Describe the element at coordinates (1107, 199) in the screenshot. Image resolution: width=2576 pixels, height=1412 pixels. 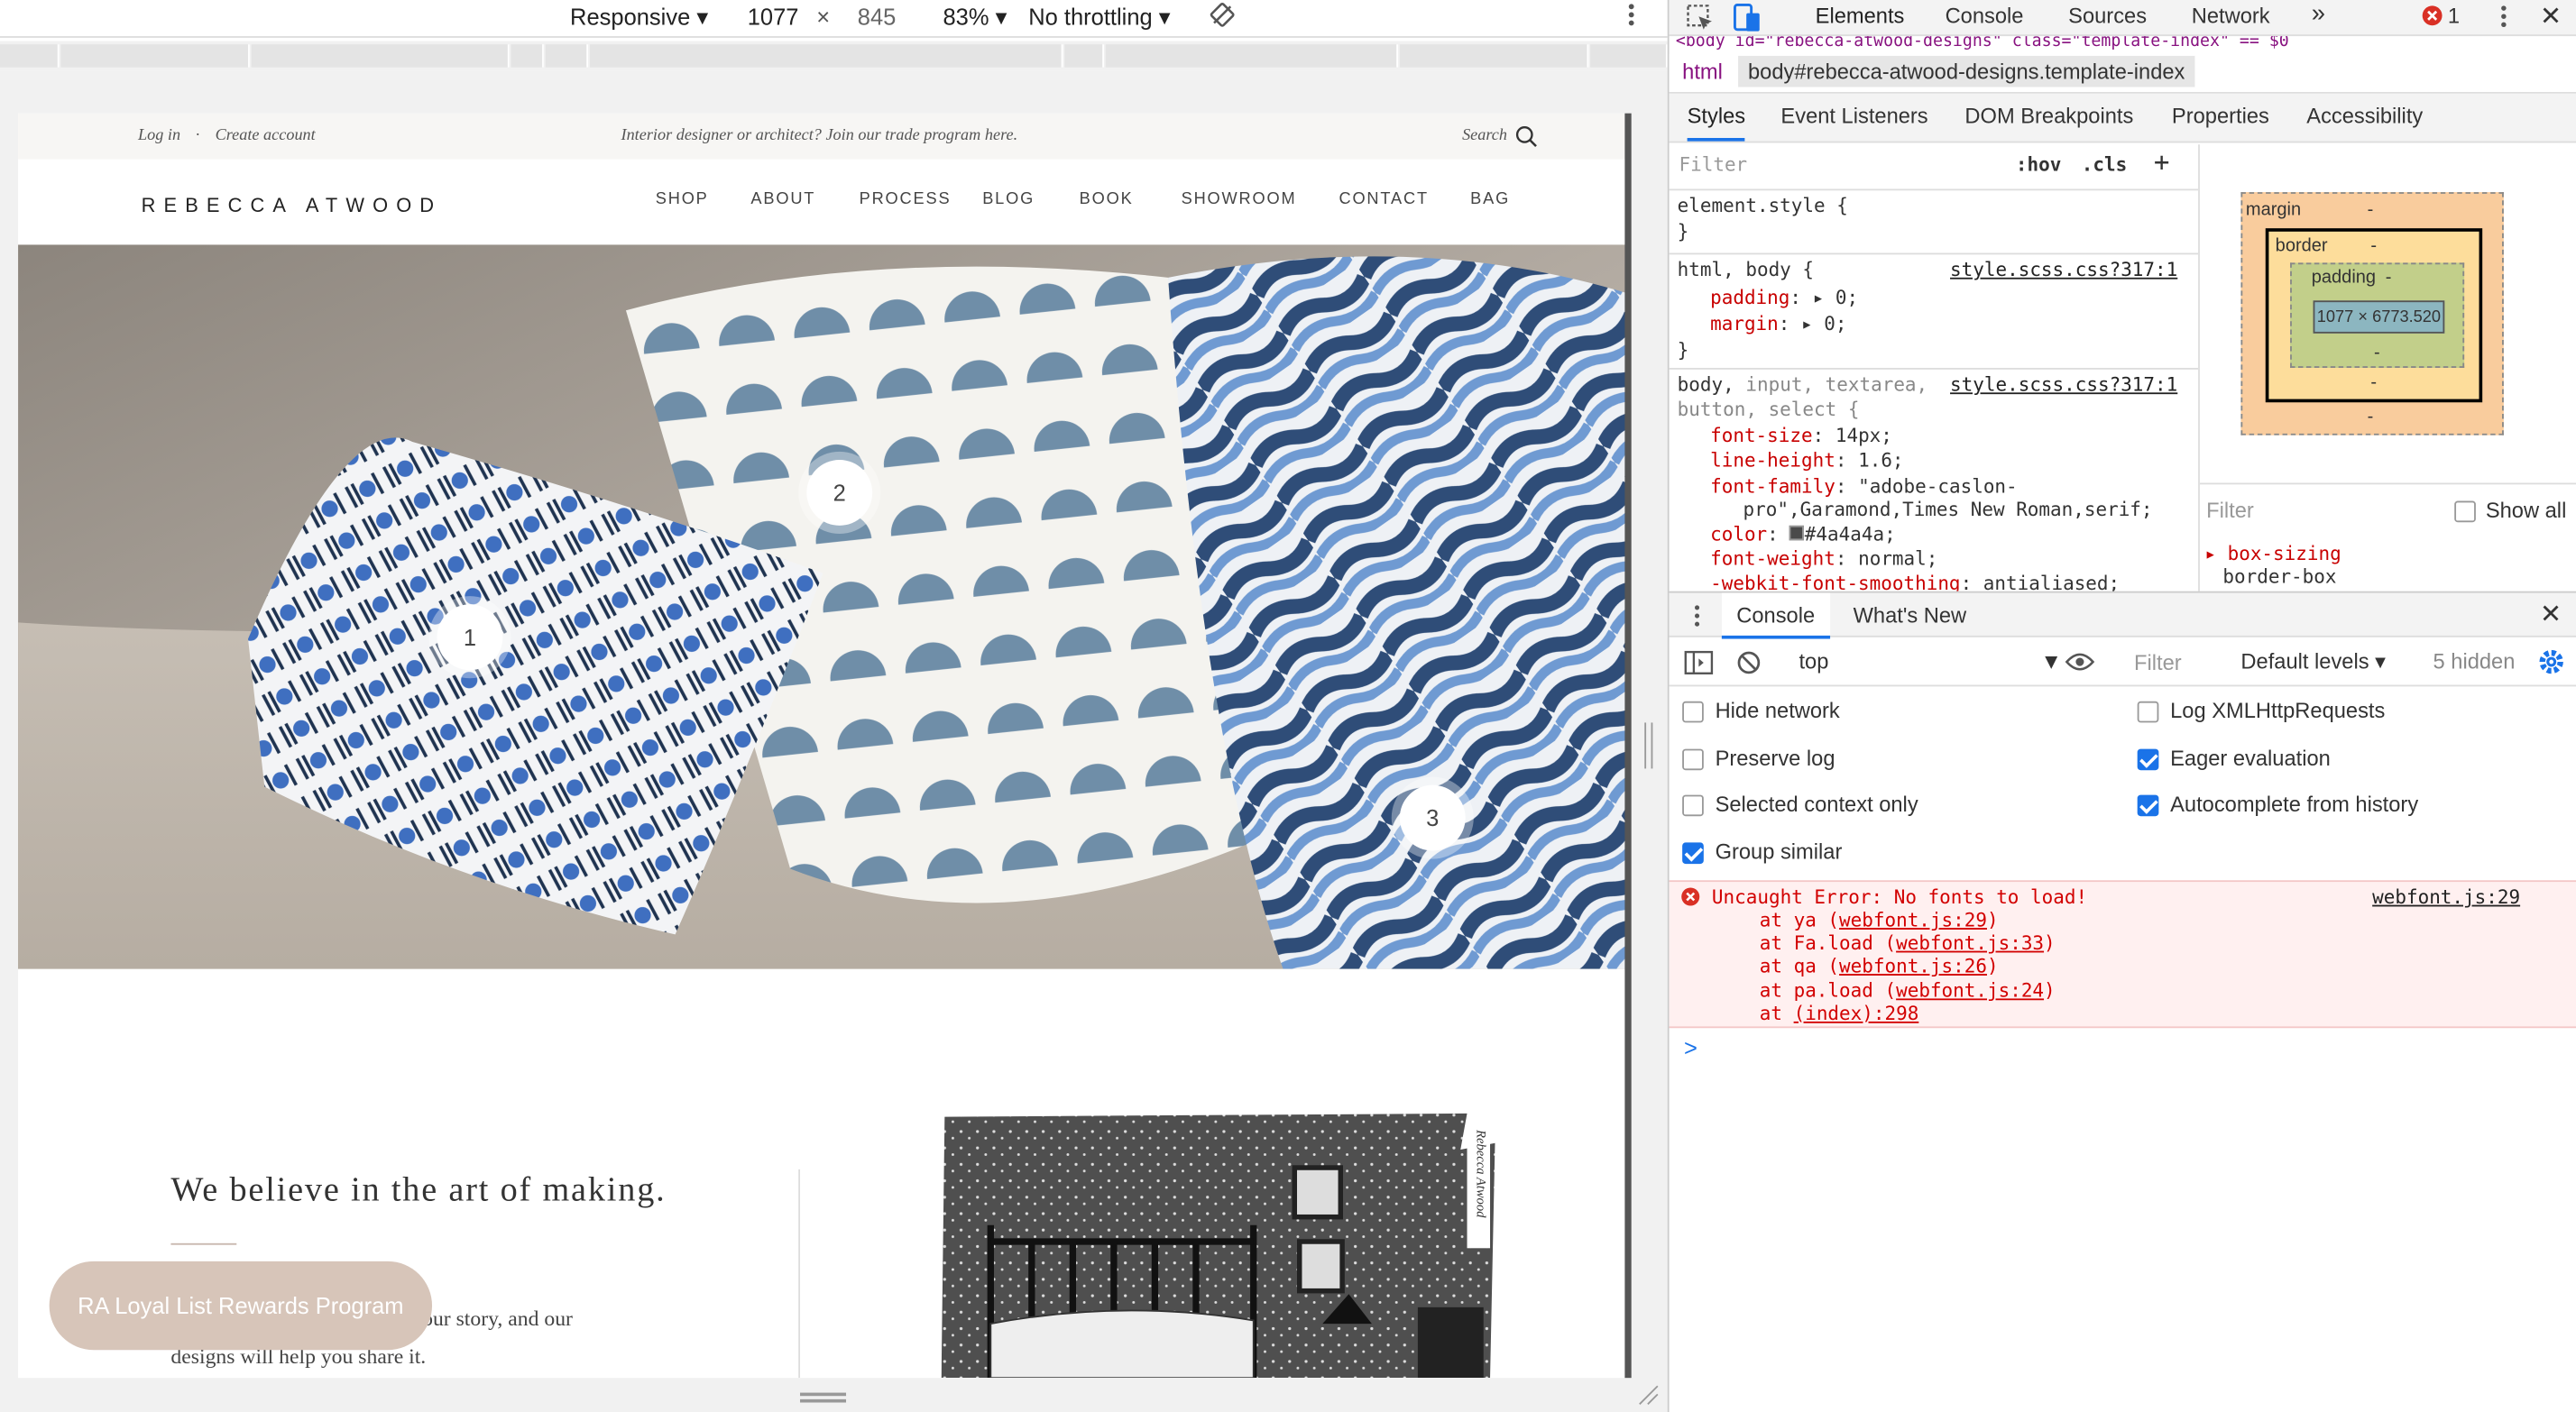
I see `nav-book: BOOK` at that location.